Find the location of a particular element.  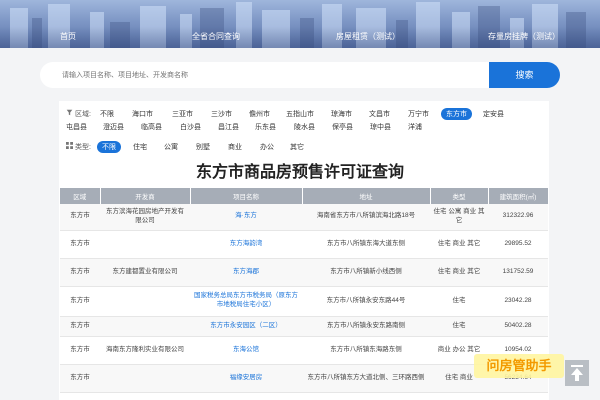

type-filter-label: 类型: is located at coordinates (78, 147).